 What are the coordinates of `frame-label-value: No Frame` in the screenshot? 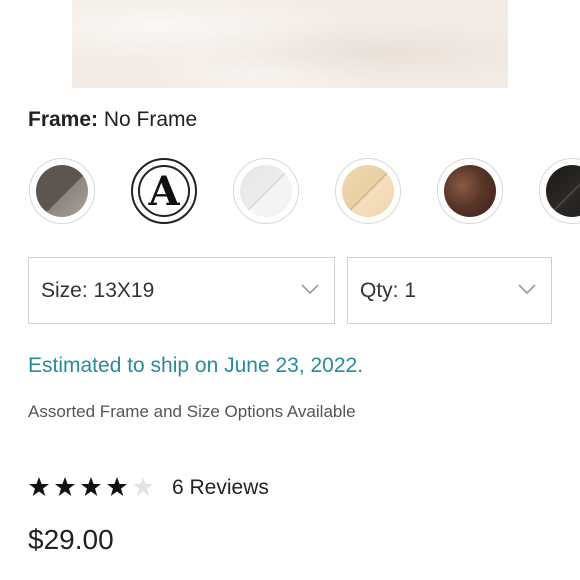 It's located at (150, 119).